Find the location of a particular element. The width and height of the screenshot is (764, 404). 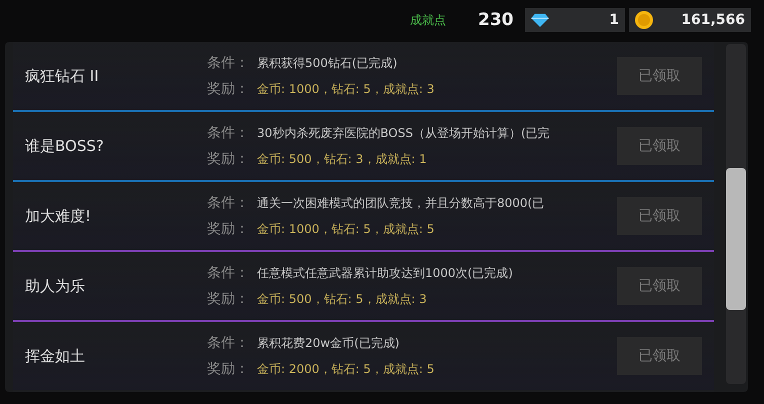

condition-text: 任意模式任意武器累计助攻达到1000次(已完成) is located at coordinates (385, 273).